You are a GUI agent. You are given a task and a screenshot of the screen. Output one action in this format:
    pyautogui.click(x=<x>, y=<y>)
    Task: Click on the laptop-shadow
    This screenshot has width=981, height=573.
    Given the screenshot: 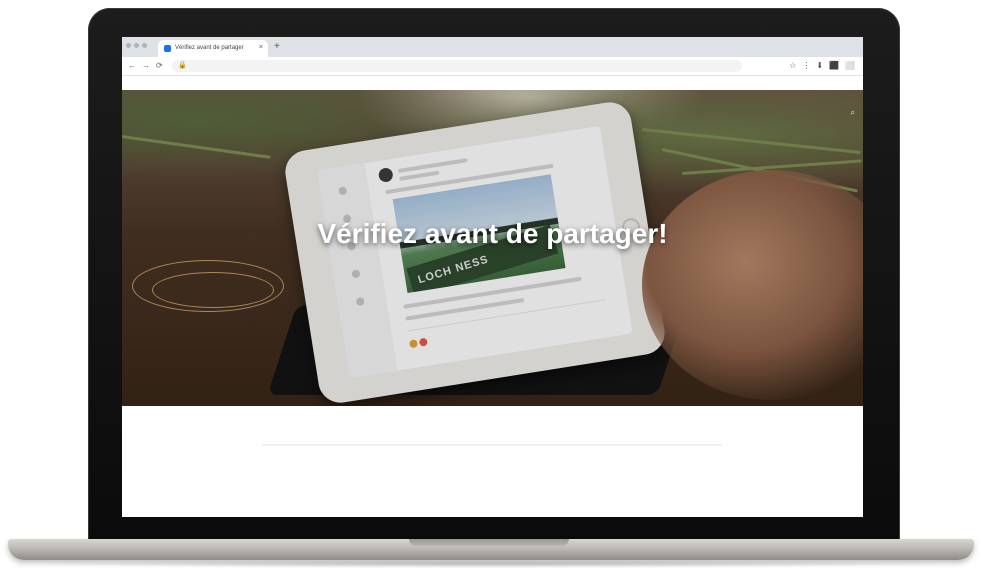 What is the action you would take?
    pyautogui.click(x=490, y=564)
    